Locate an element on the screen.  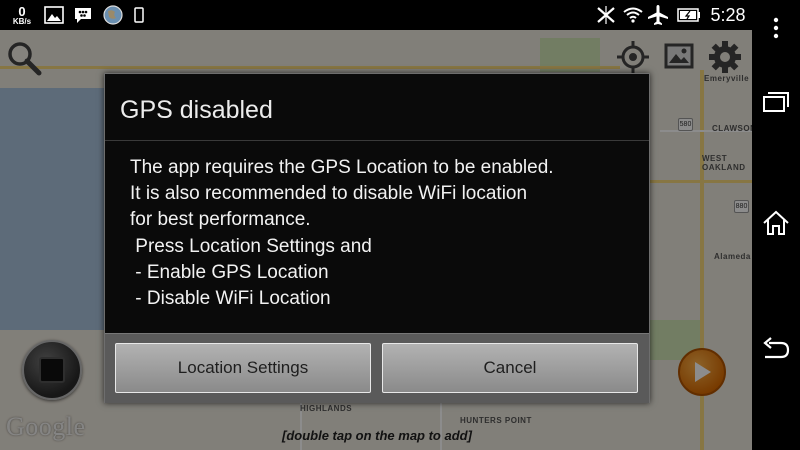
data-speed-indicator: 0 KB/s is located at coordinates (22, 15).